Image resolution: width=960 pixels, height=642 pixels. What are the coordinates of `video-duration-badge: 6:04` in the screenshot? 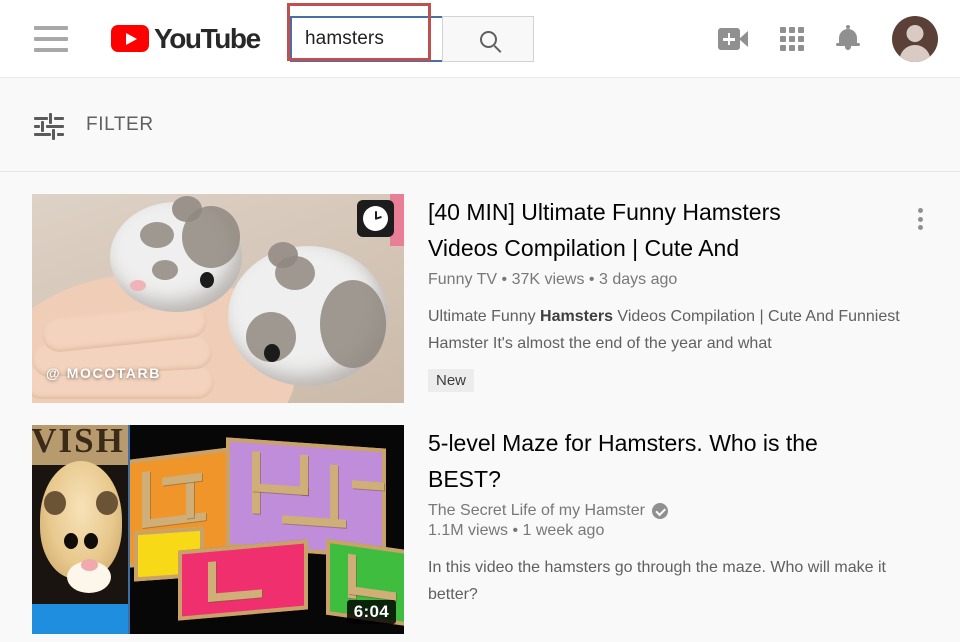 It's located at (371, 612).